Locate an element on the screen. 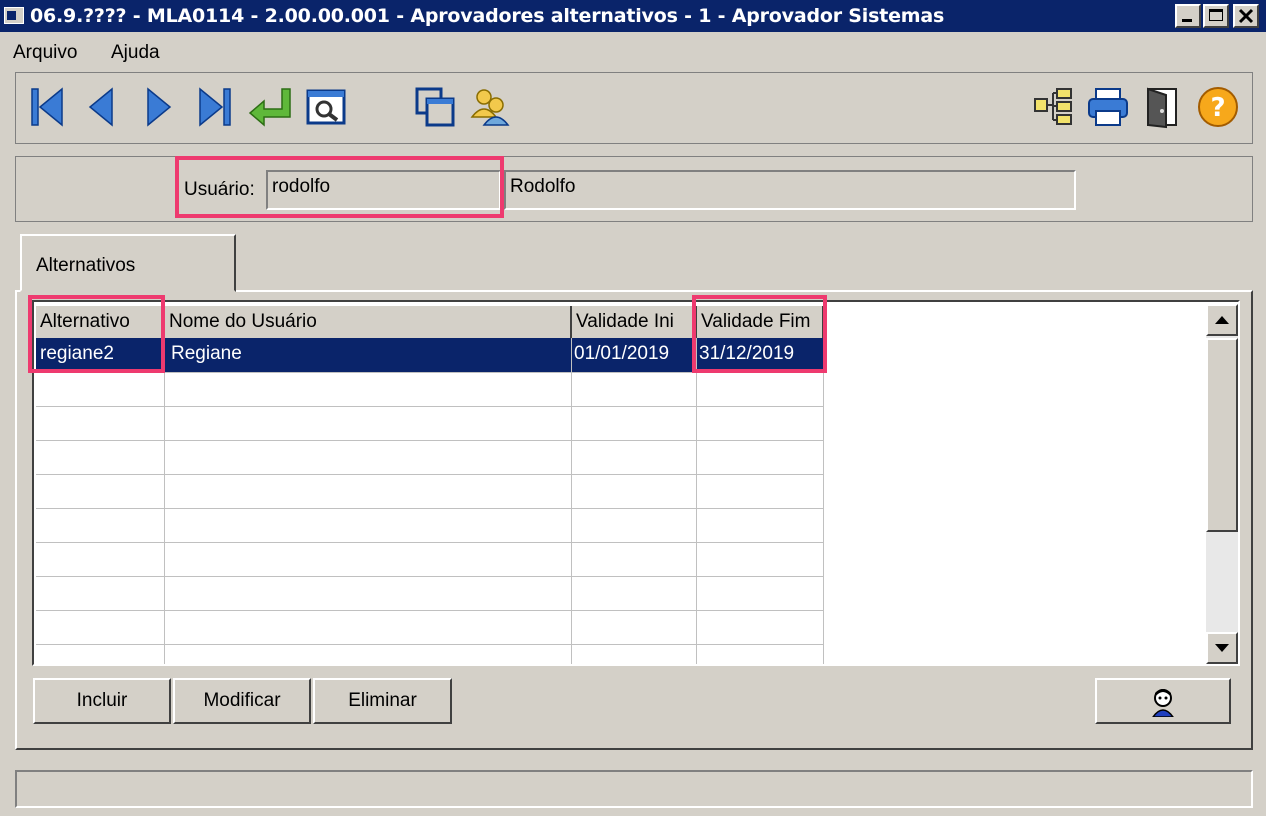 The width and height of the screenshot is (1266, 816). return-icon is located at coordinates (270, 107).